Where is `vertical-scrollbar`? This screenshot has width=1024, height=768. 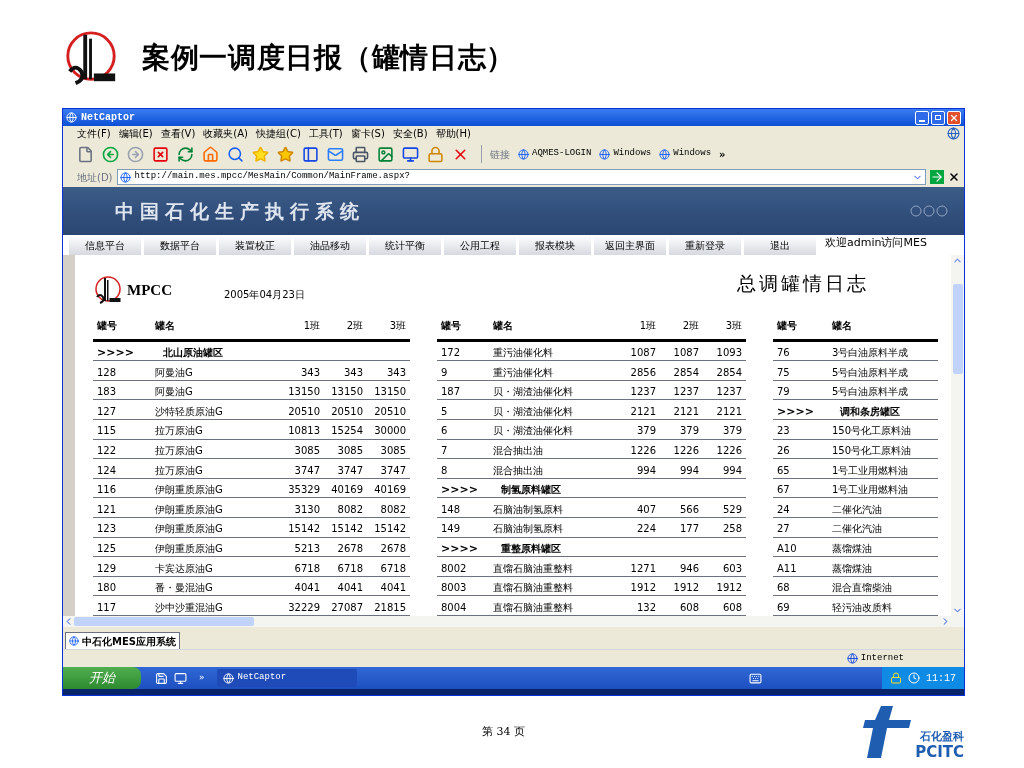
vertical-scrollbar is located at coordinates (957, 435).